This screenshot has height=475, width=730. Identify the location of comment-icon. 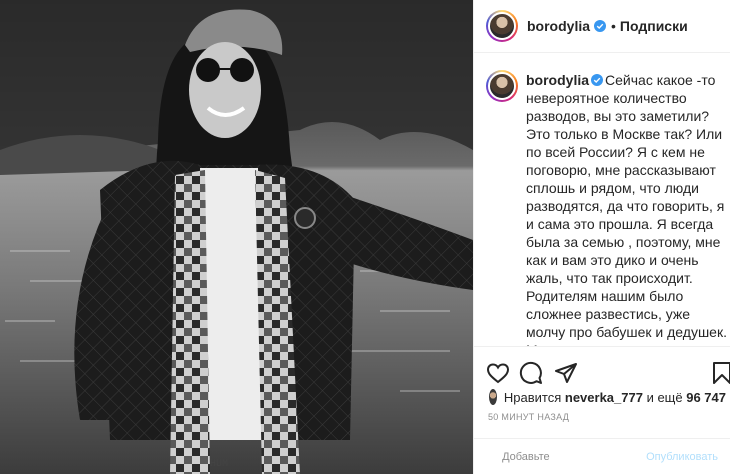
(531, 373).